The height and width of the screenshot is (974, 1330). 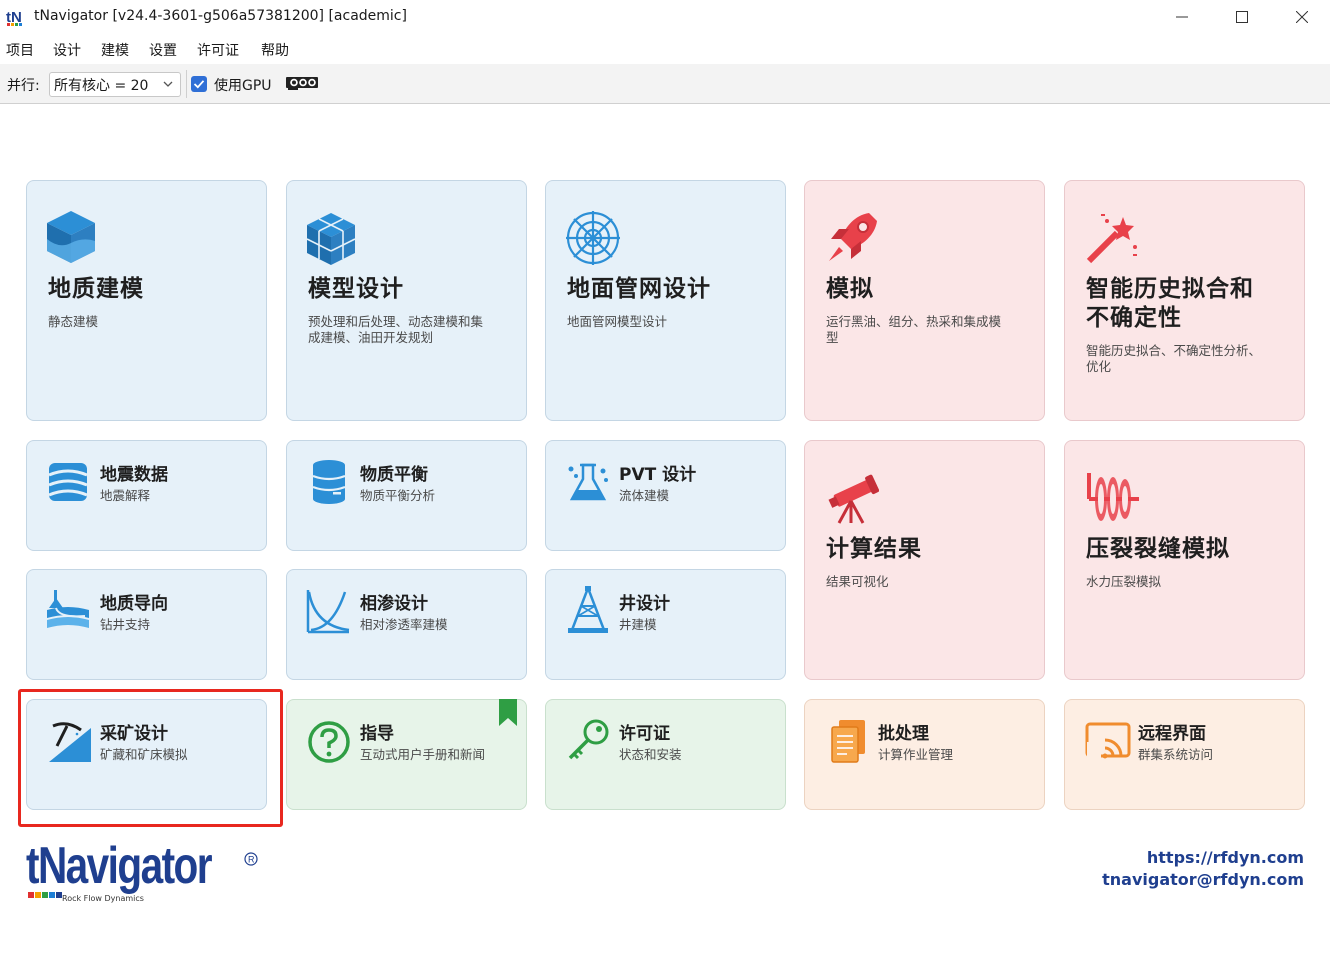 What do you see at coordinates (593, 238) in the screenshot?
I see `web-icon` at bounding box center [593, 238].